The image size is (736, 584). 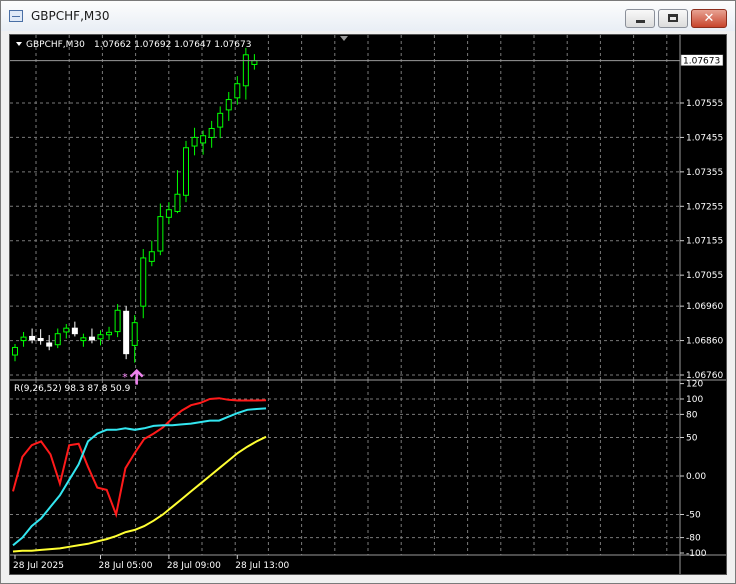 I want to click on close-button: ✕, so click(x=709, y=18).